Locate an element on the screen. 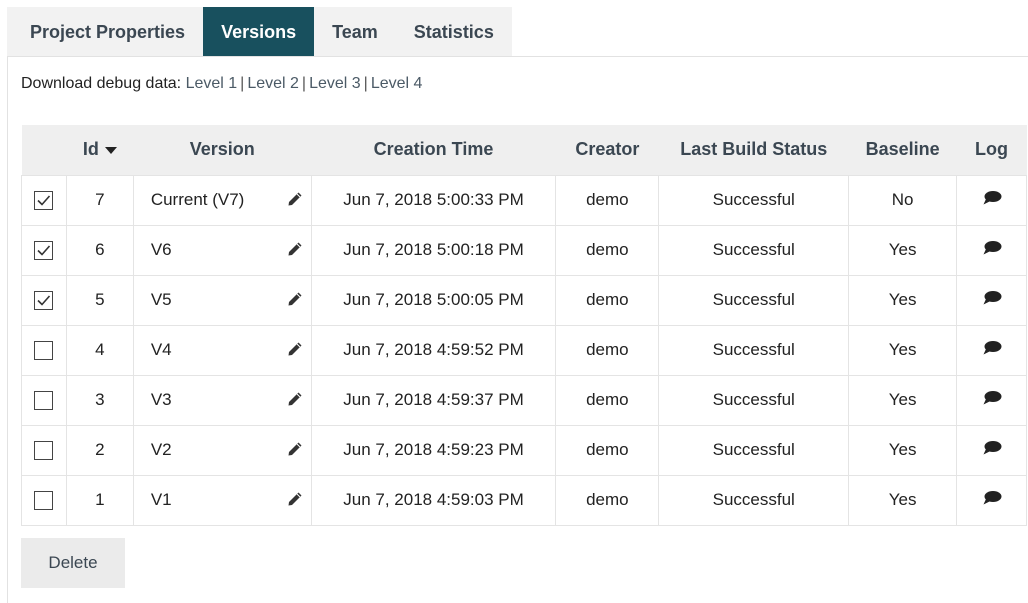  delete-button: Delete is located at coordinates (73, 563).